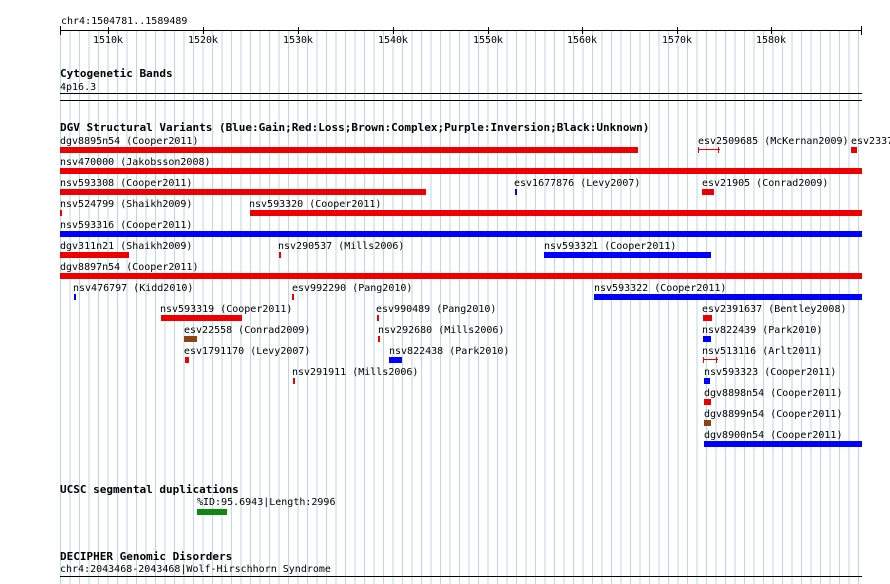 The height and width of the screenshot is (584, 890). Describe the element at coordinates (461, 276) in the screenshot. I see `variant-feature-dgv8897n54` at that location.